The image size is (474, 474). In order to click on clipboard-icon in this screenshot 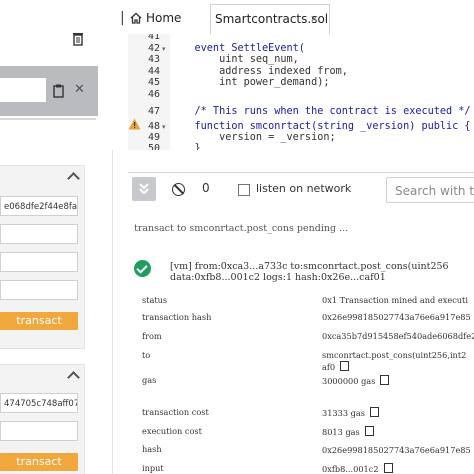, I will do `click(58, 91)`.